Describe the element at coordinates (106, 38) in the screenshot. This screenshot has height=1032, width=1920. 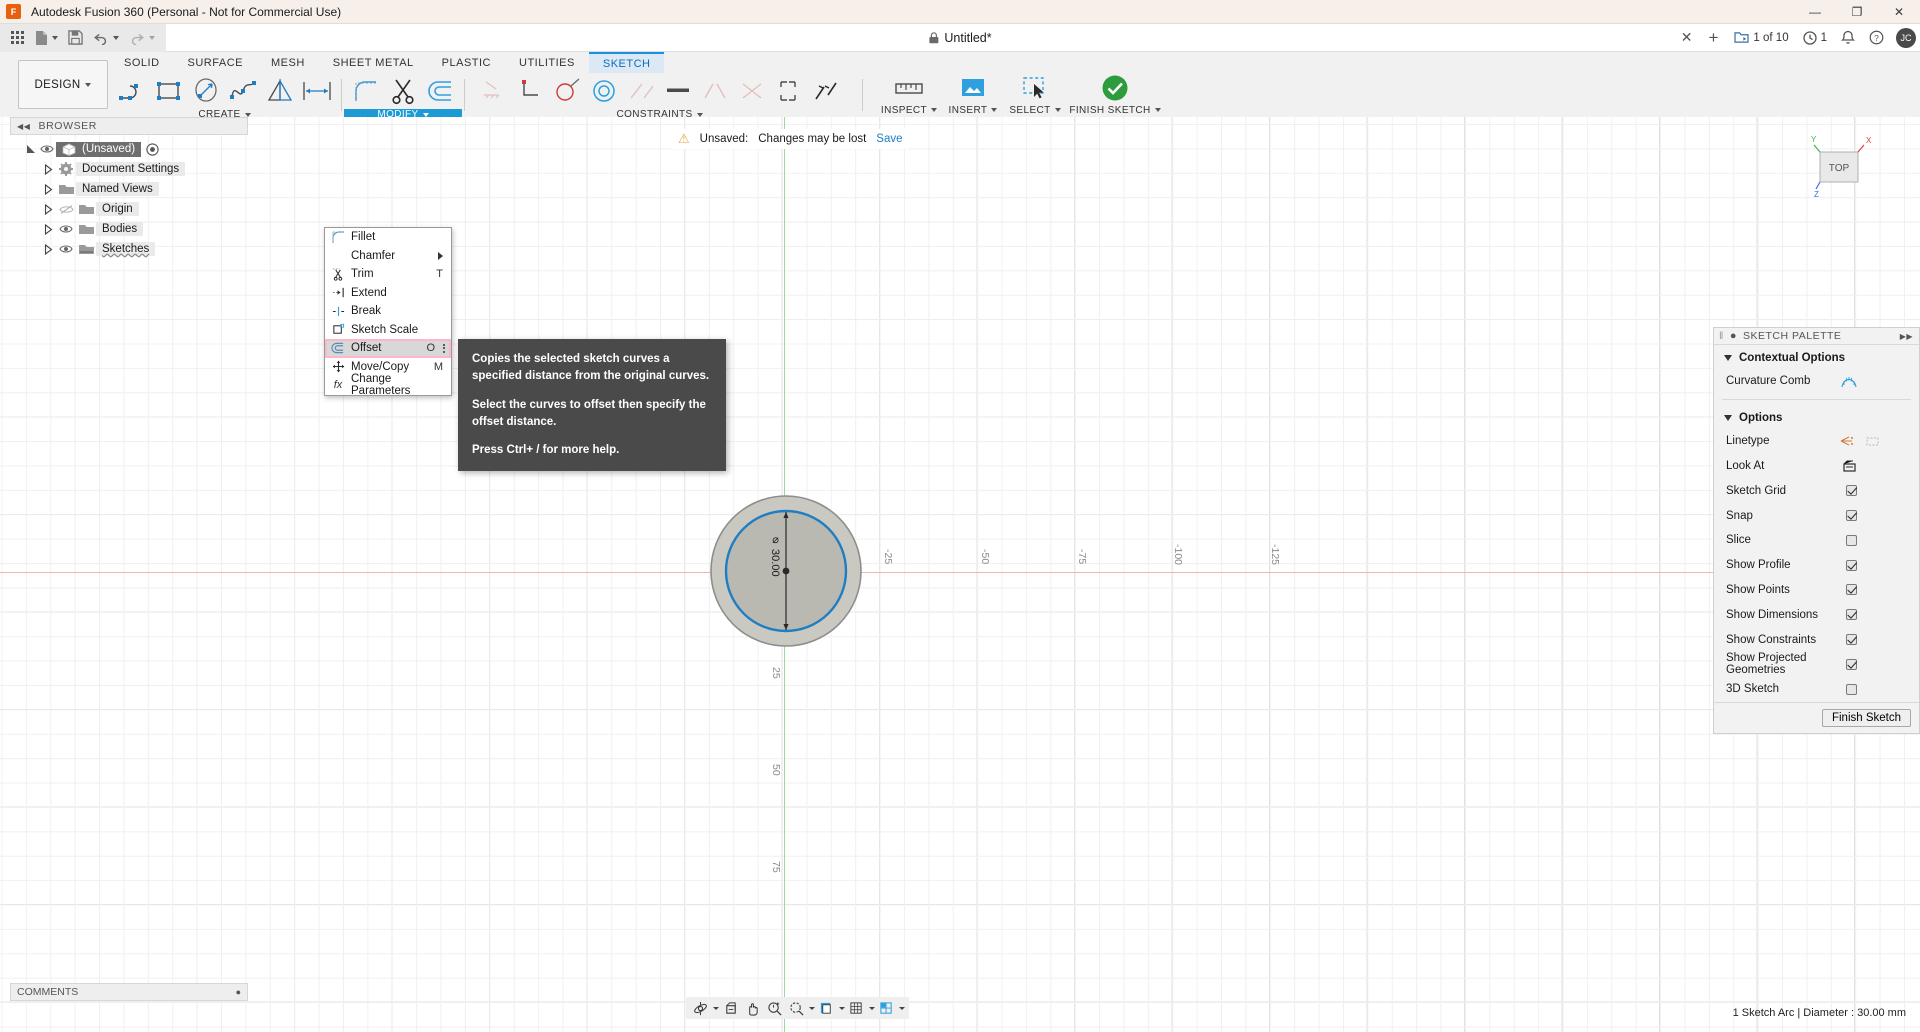
I see `undo-button` at that location.